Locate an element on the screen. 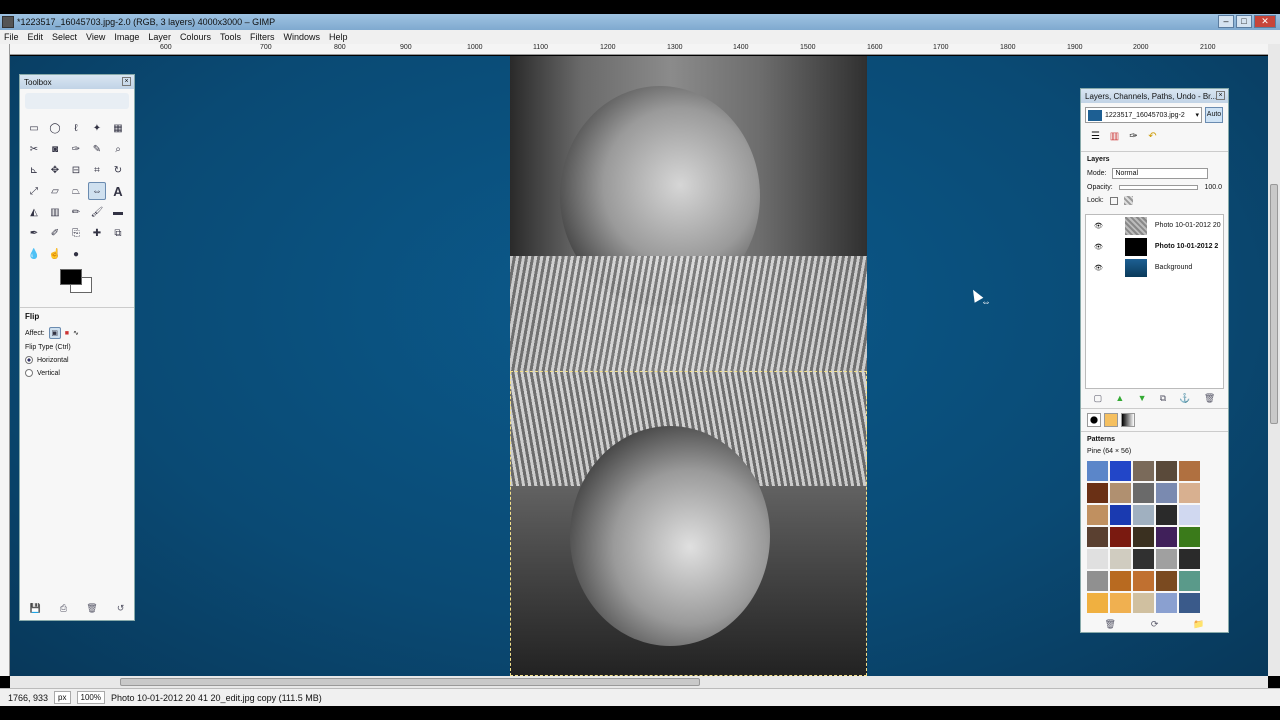 This screenshot has width=1280, height=720. heal-icon: ✚ is located at coordinates (97, 233).